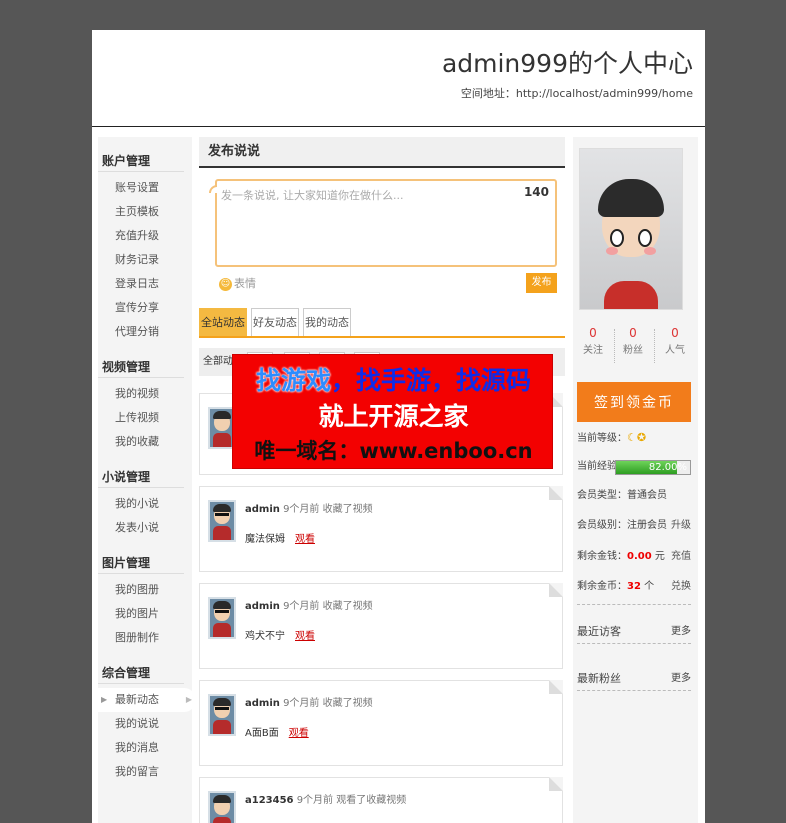  Describe the element at coordinates (681, 557) in the screenshot. I see `recharge-link: 充值` at that location.